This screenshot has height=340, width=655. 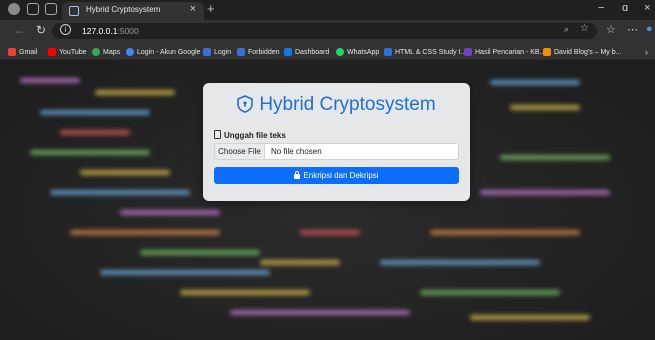 I want to click on copilot-icon: ●, so click(x=649, y=29).